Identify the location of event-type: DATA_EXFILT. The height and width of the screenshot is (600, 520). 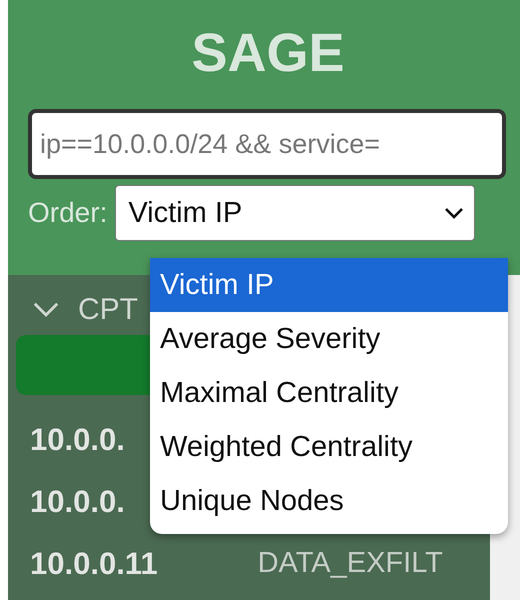
(350, 564).